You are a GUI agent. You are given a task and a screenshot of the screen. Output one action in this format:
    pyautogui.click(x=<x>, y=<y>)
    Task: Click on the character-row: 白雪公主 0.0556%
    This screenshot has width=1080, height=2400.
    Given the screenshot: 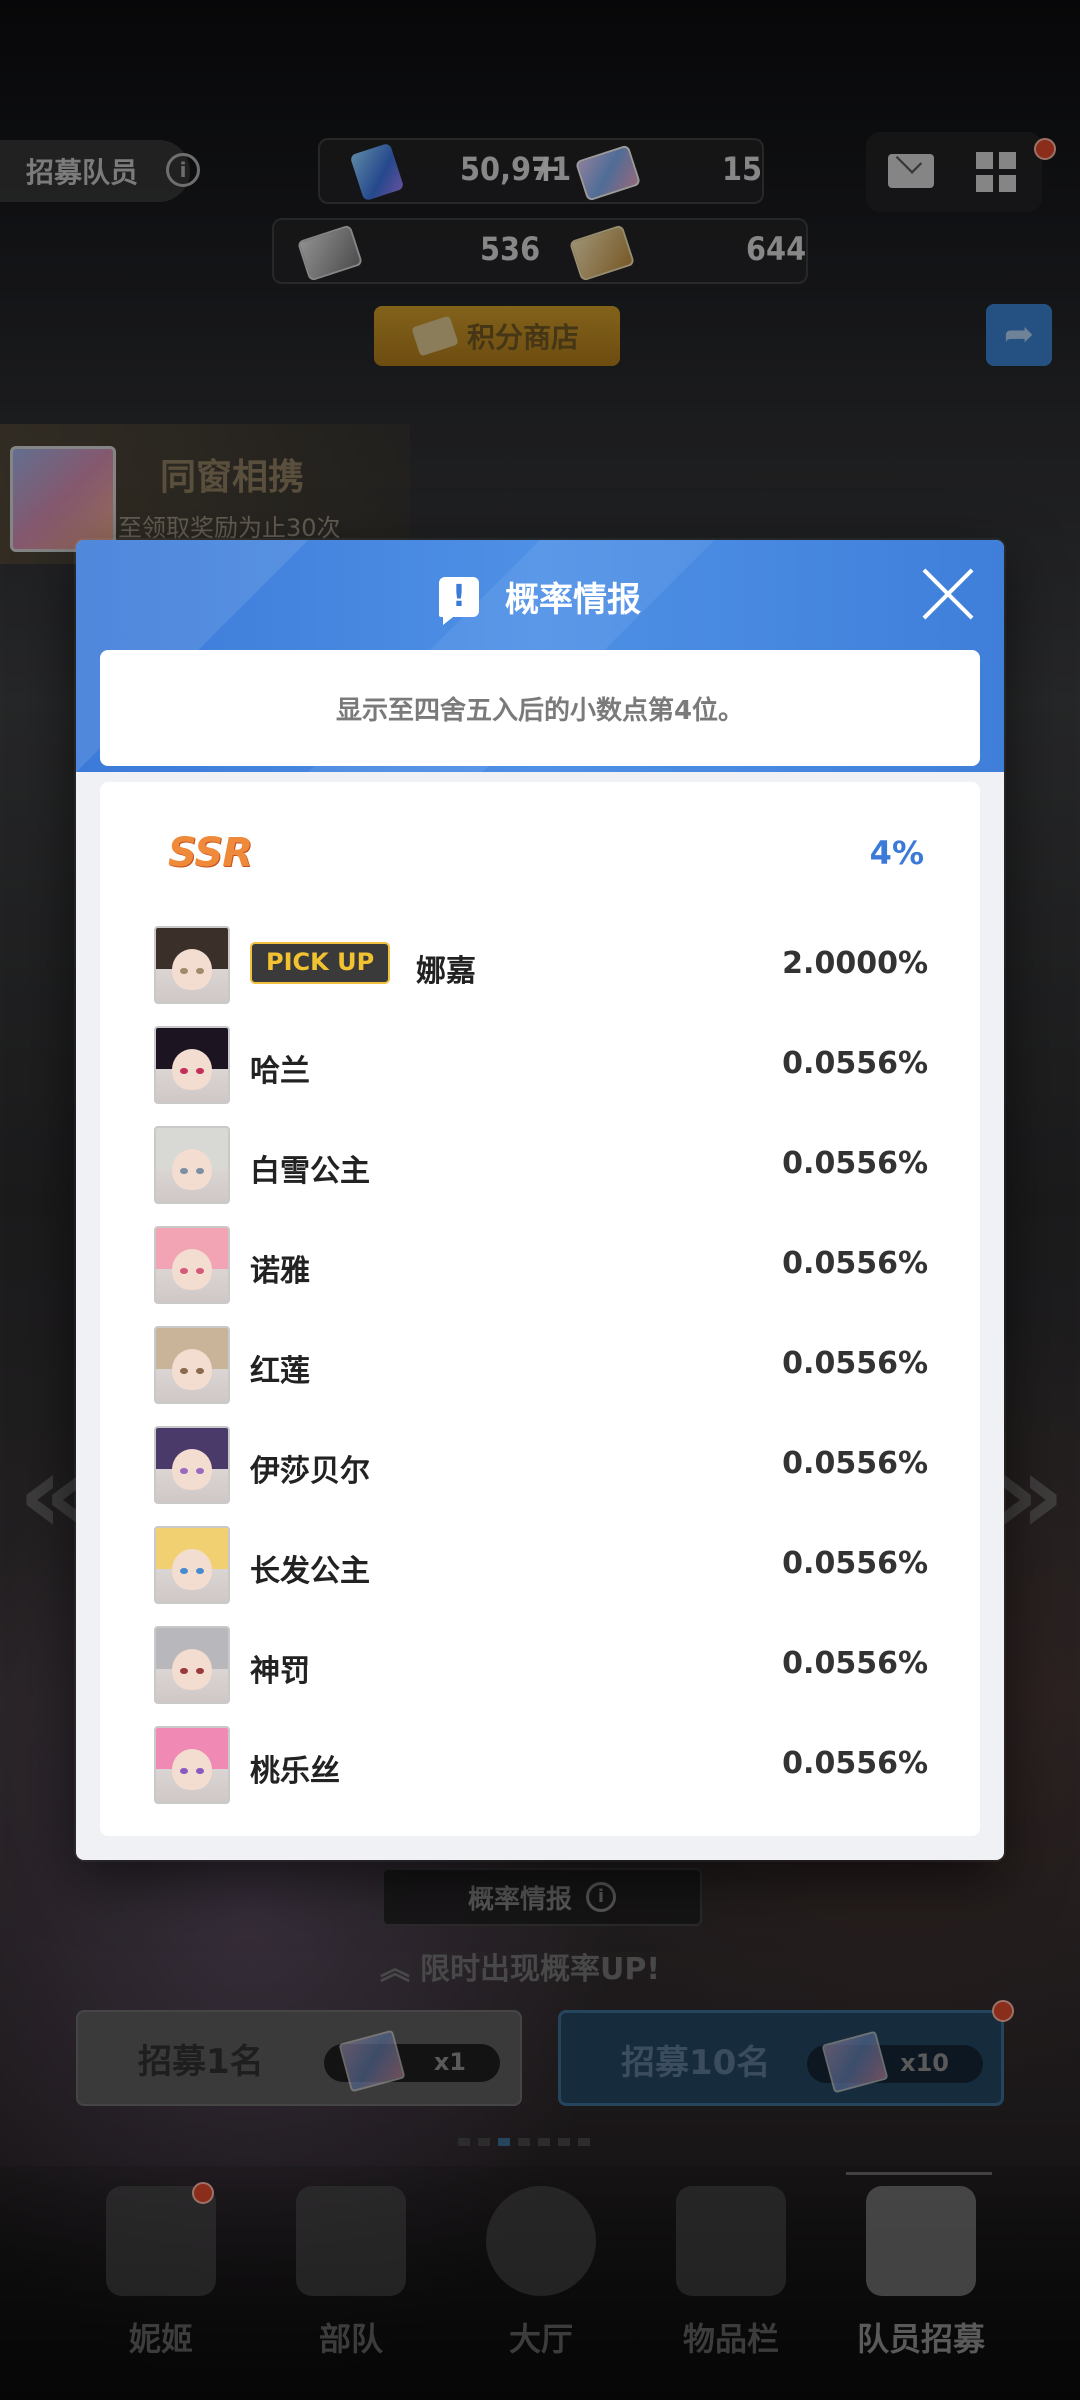 What is the action you would take?
    pyautogui.click(x=540, y=1176)
    